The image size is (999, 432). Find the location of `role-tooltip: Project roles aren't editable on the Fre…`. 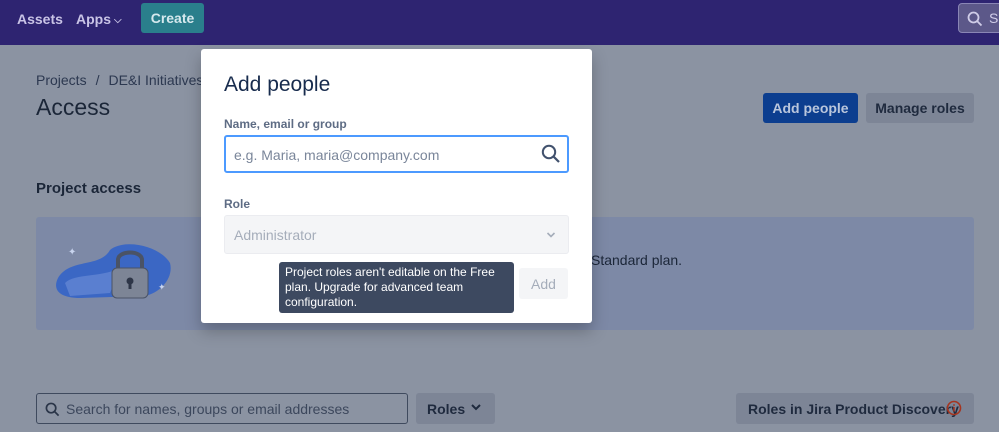

role-tooltip: Project roles aren't editable on the Fre… is located at coordinates (396, 287).